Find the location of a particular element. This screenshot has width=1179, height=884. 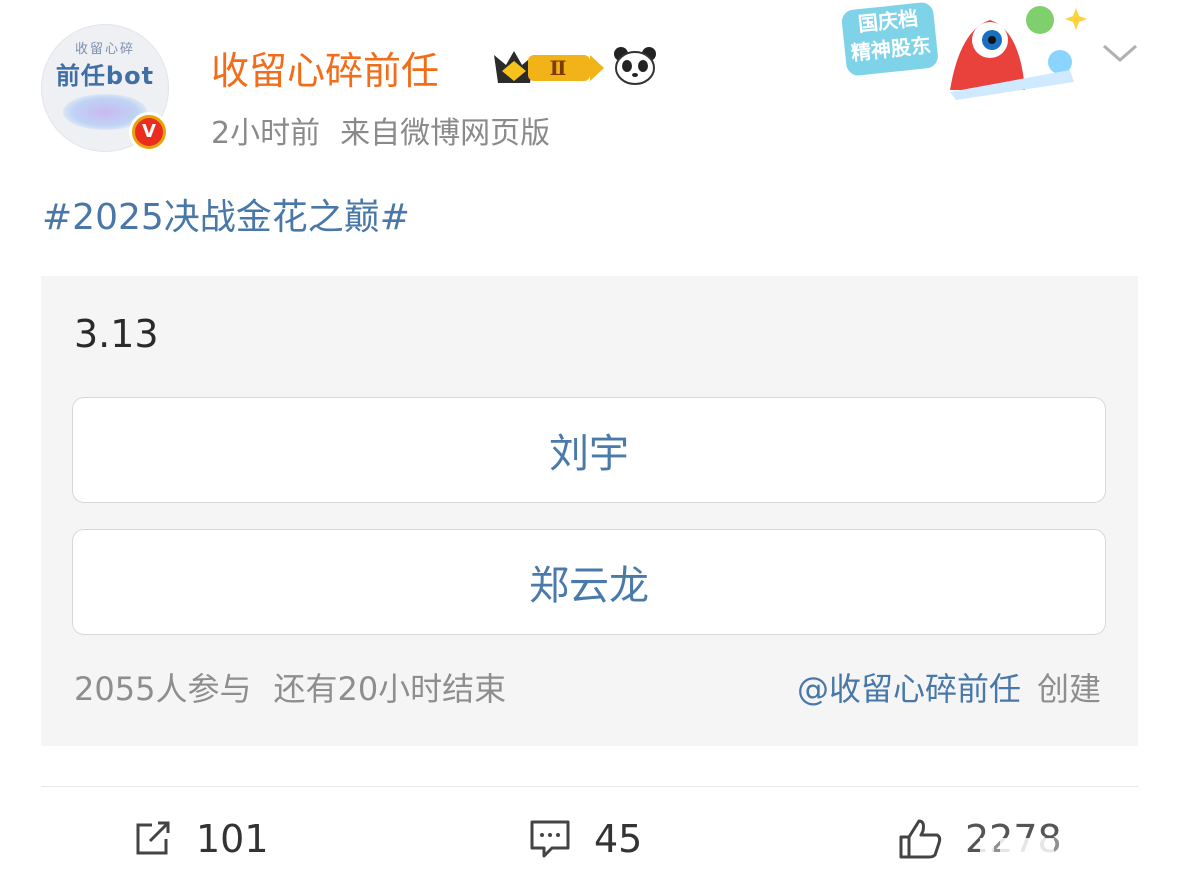

username: 收留心碎前任 is located at coordinates (325, 67).